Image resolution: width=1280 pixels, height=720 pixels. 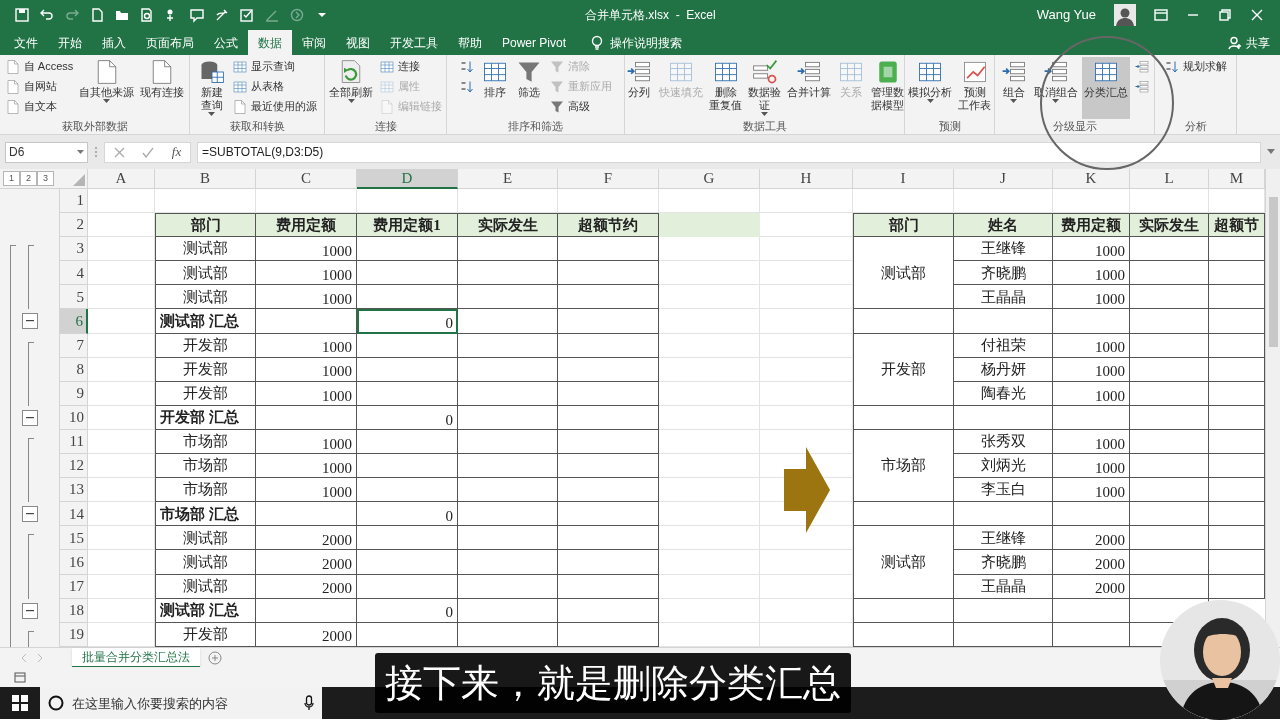 What do you see at coordinates (270, 42) in the screenshot?
I see `ribbon-tab: 数据` at bounding box center [270, 42].